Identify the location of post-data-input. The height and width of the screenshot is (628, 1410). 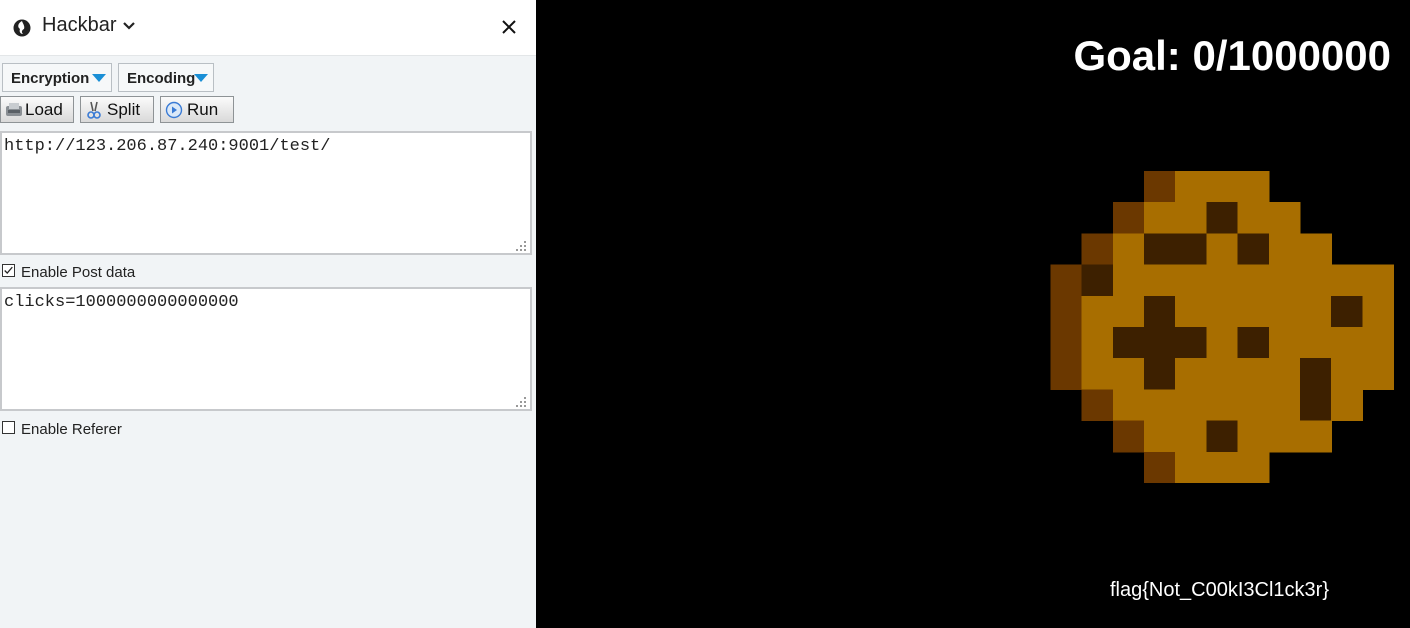
(266, 349).